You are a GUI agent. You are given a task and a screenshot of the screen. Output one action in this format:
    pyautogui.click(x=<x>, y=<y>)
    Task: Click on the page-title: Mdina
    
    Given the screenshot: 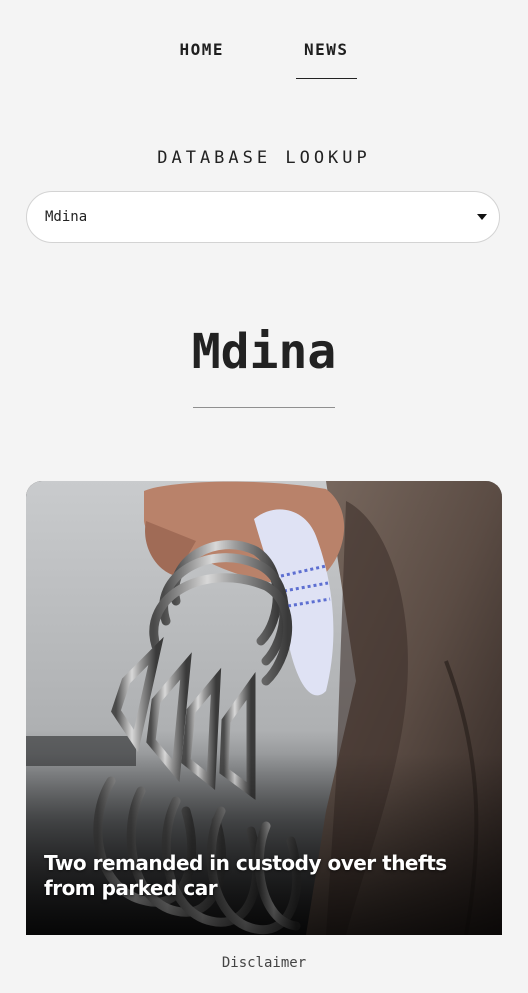 What is the action you would take?
    pyautogui.click(x=264, y=352)
    